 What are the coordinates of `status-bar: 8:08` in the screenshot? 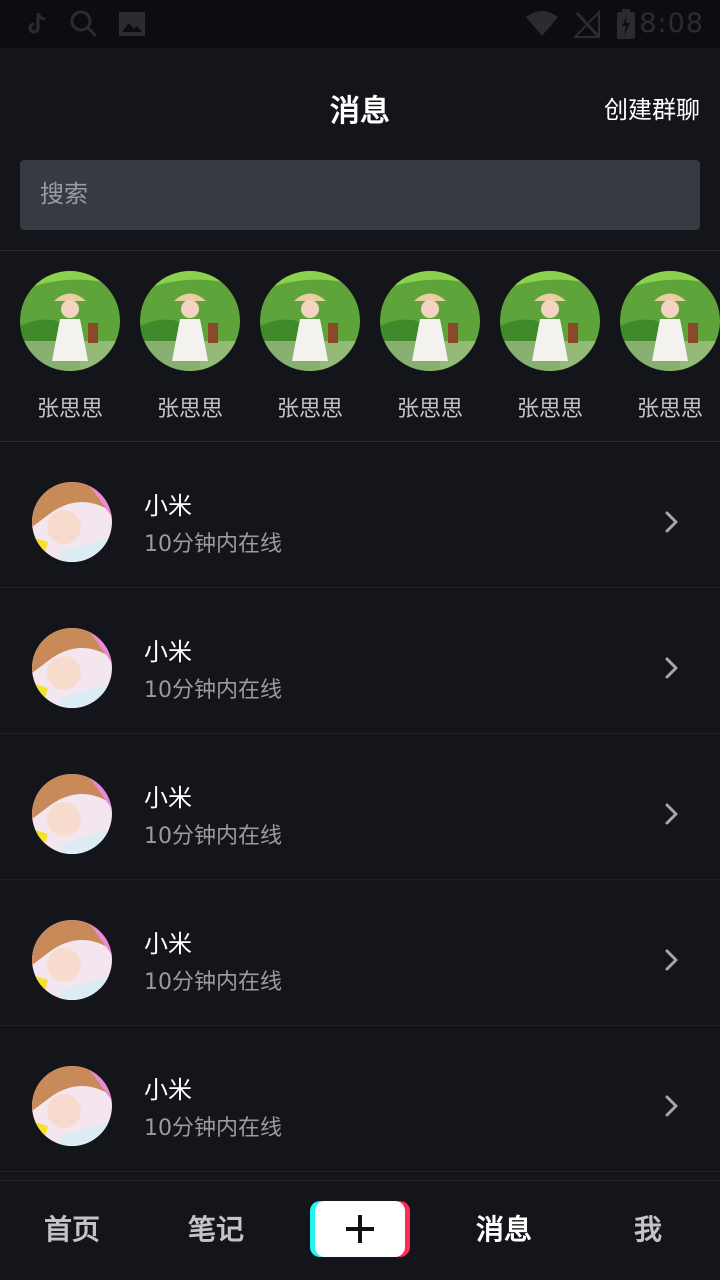 It's located at (360, 24).